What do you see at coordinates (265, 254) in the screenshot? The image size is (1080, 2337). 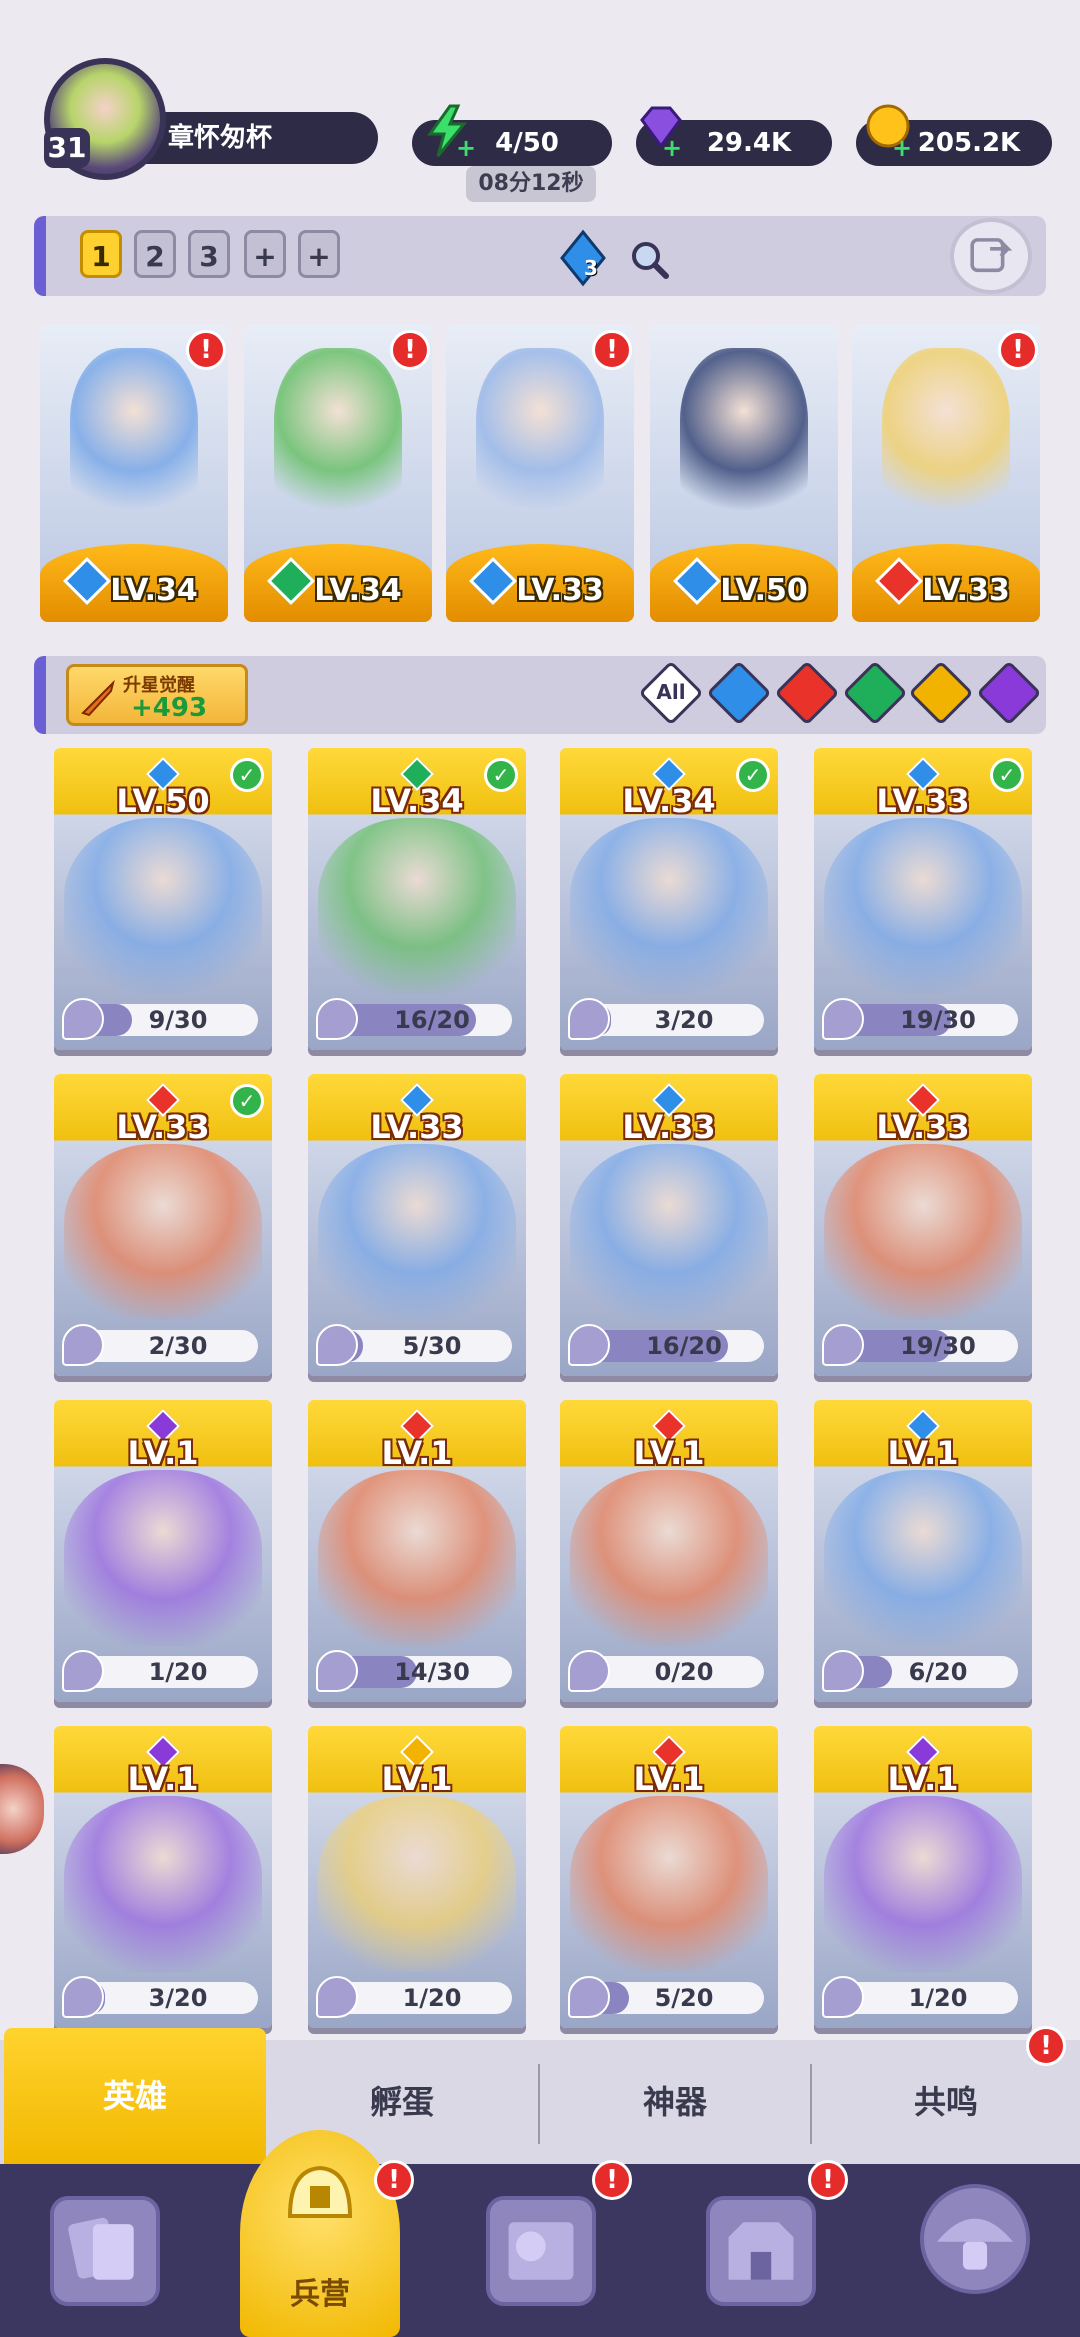 I see `deck-add-button: +` at bounding box center [265, 254].